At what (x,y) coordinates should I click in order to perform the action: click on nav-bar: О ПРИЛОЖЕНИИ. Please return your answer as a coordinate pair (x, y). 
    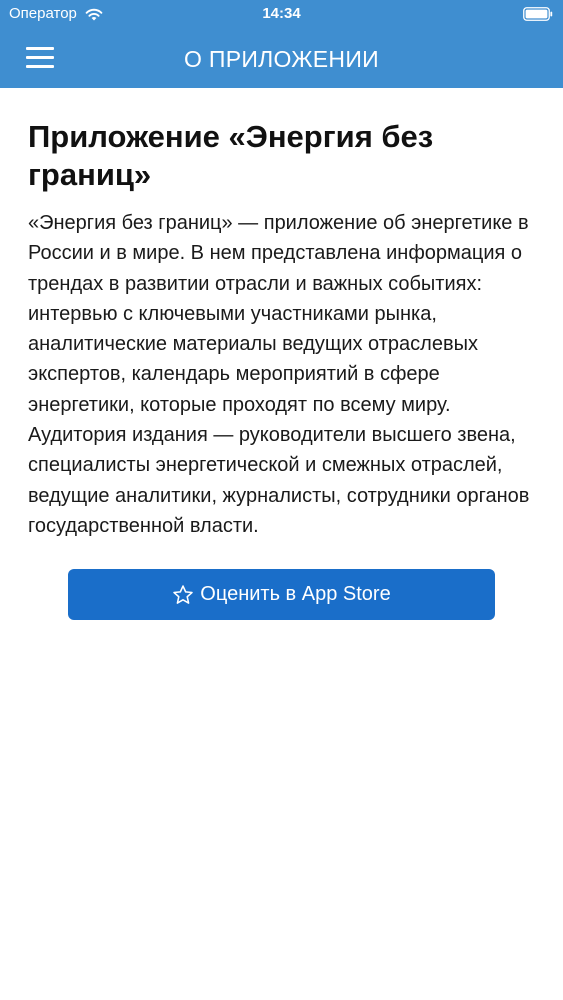
    Looking at the image, I should click on (281, 59).